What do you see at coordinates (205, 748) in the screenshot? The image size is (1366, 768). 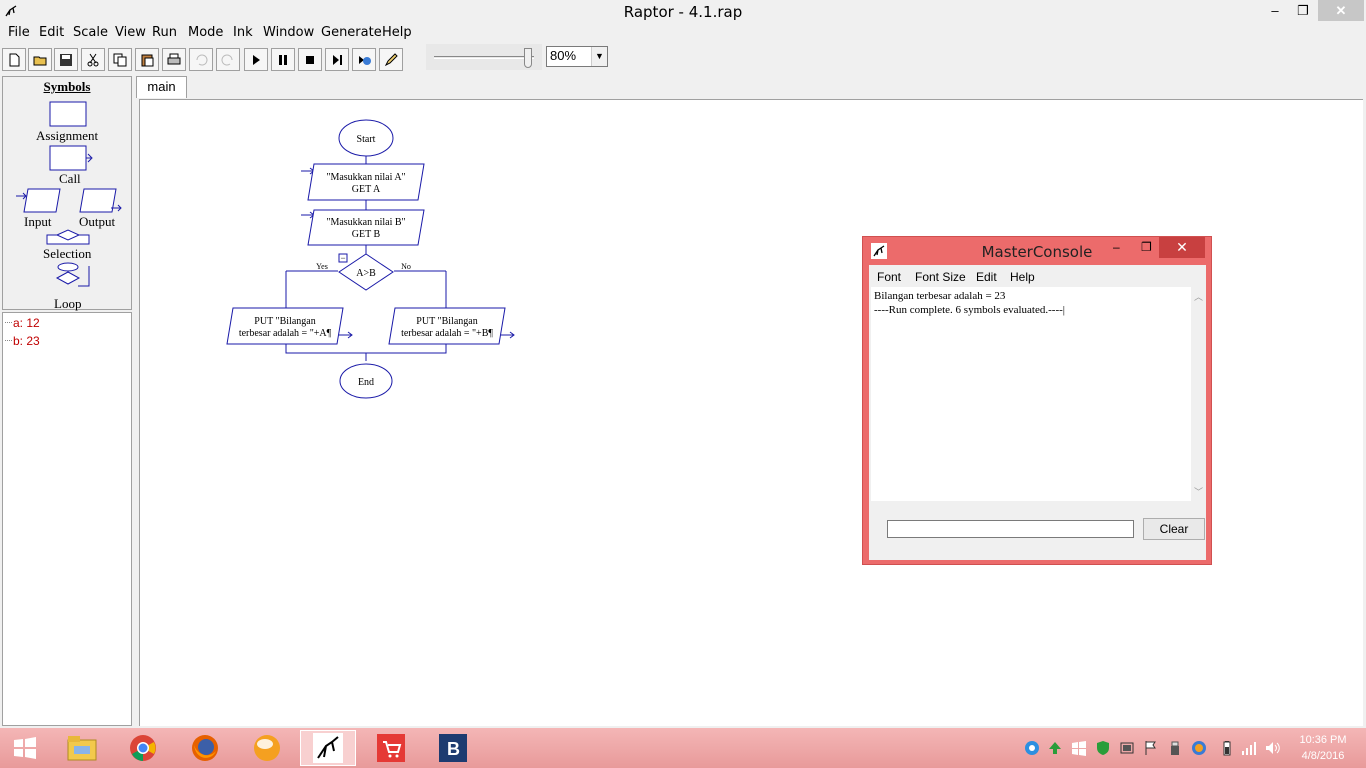 I see `taskbar-app-firefox` at bounding box center [205, 748].